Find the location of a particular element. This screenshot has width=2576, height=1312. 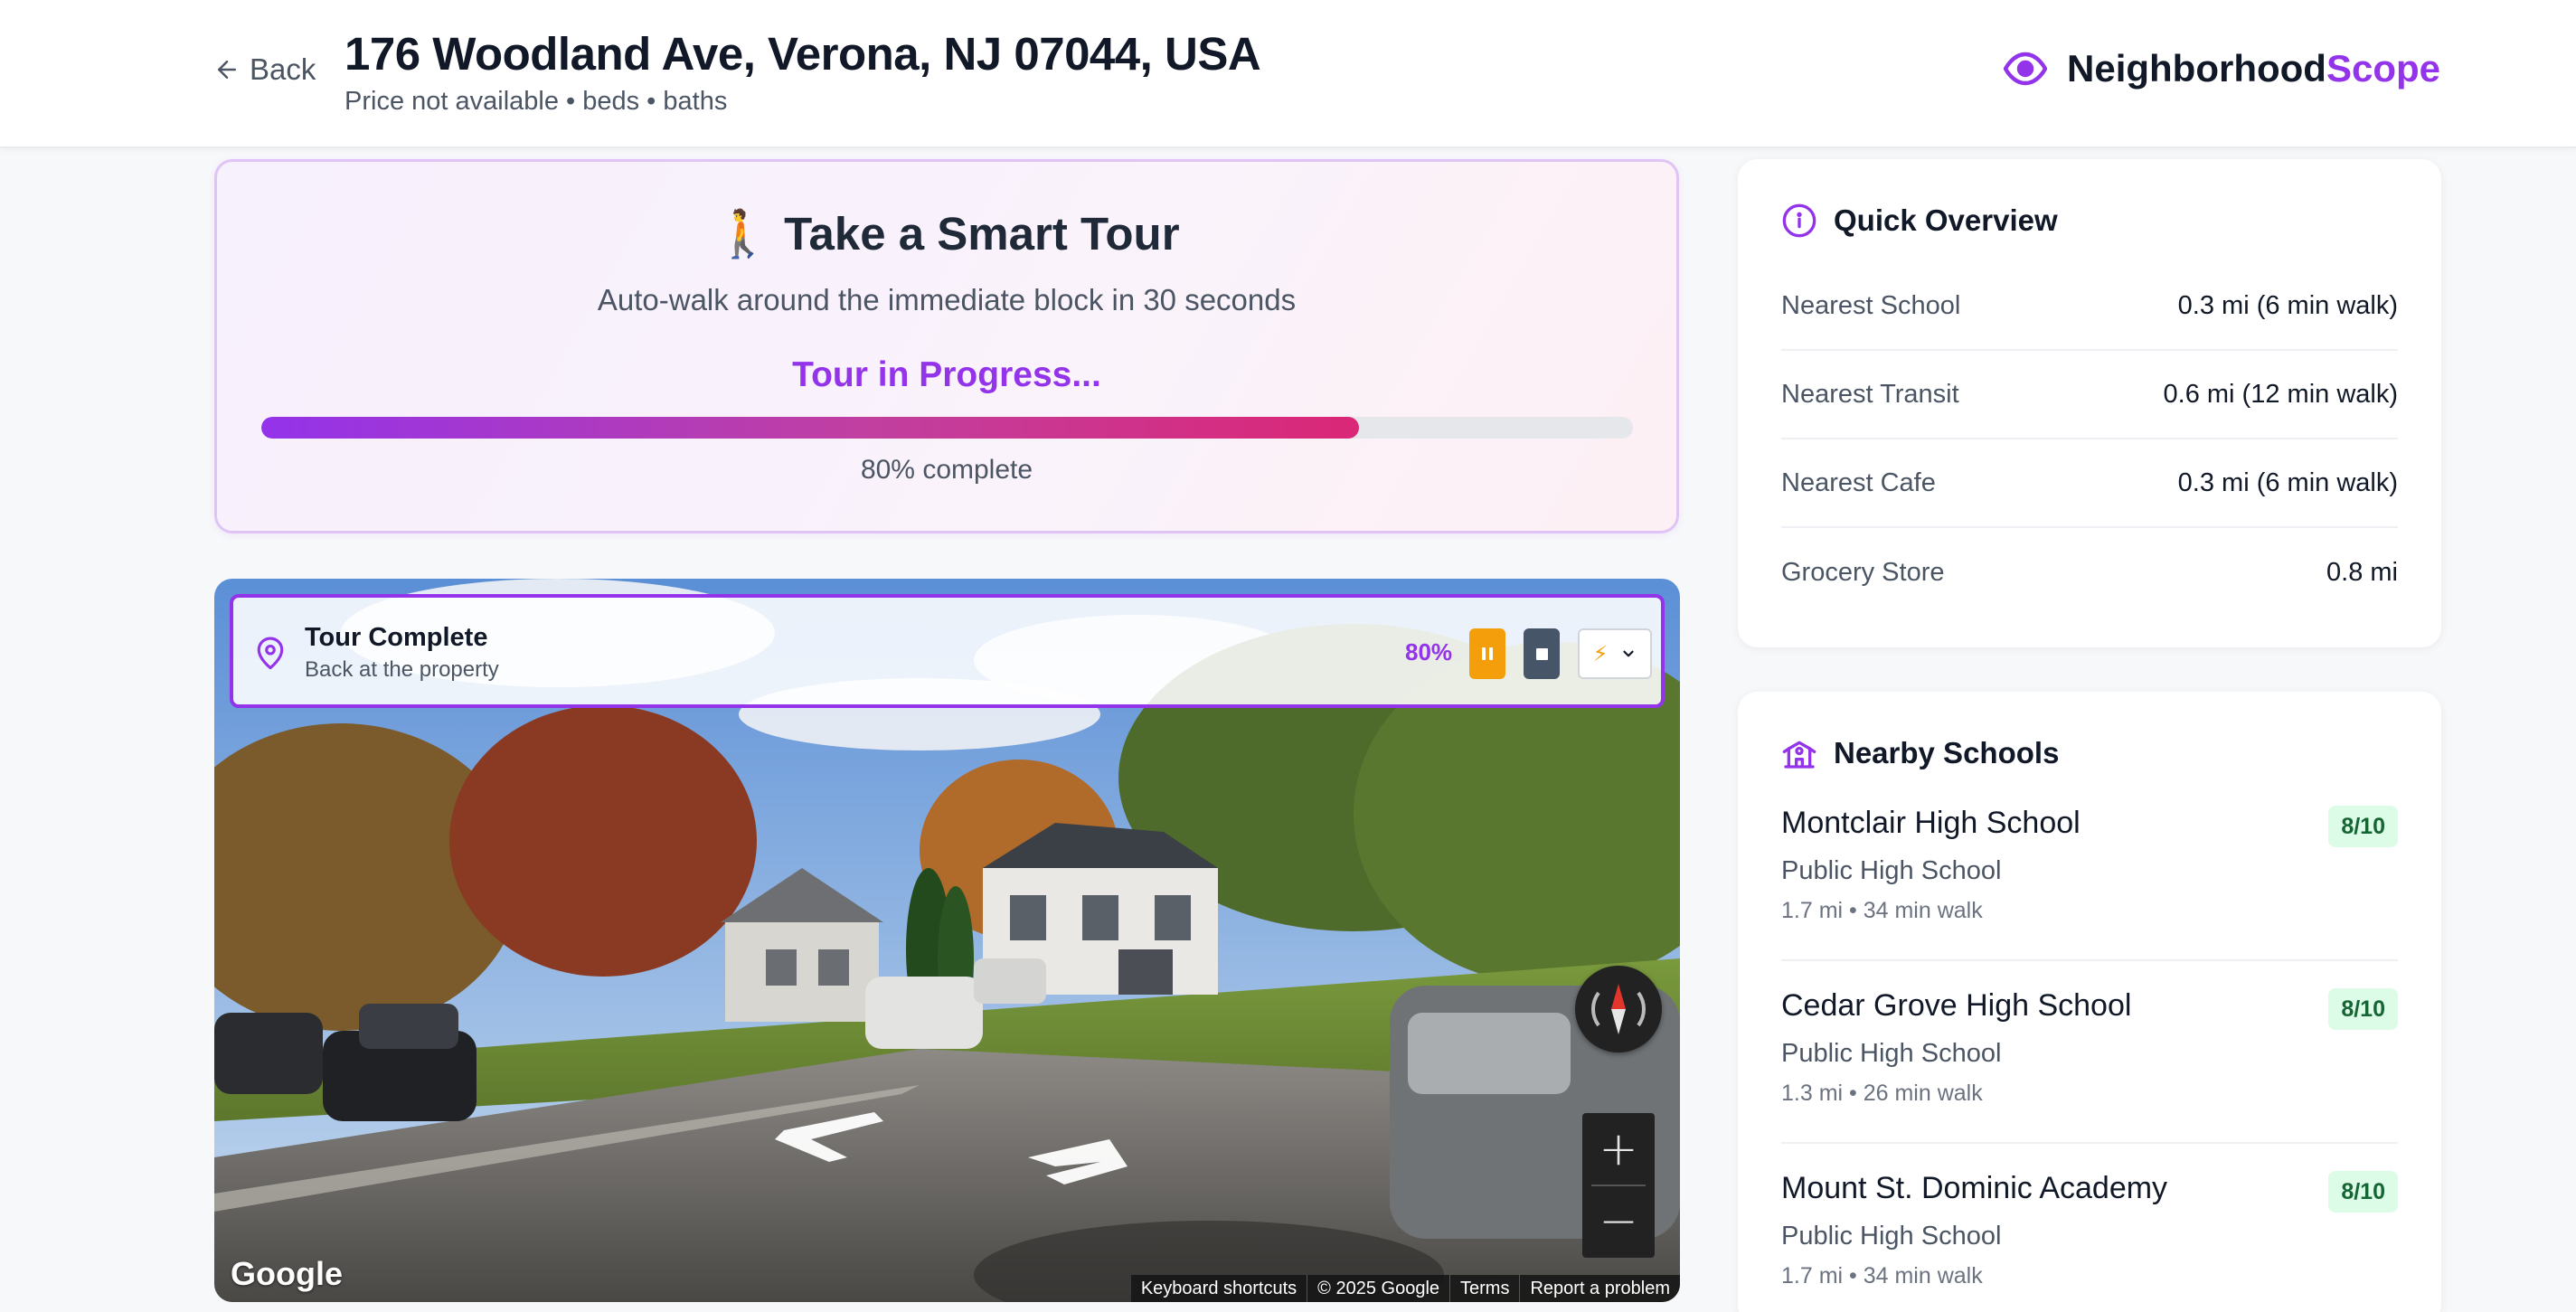

speed-select: ⚡ is located at coordinates (1615, 653).